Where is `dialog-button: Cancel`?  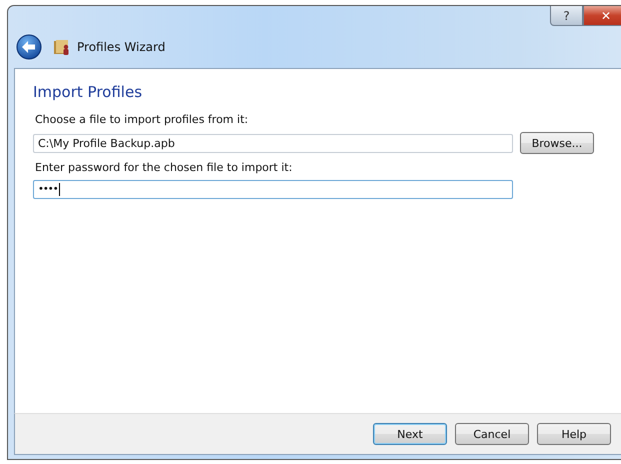
dialog-button: Cancel is located at coordinates (492, 434).